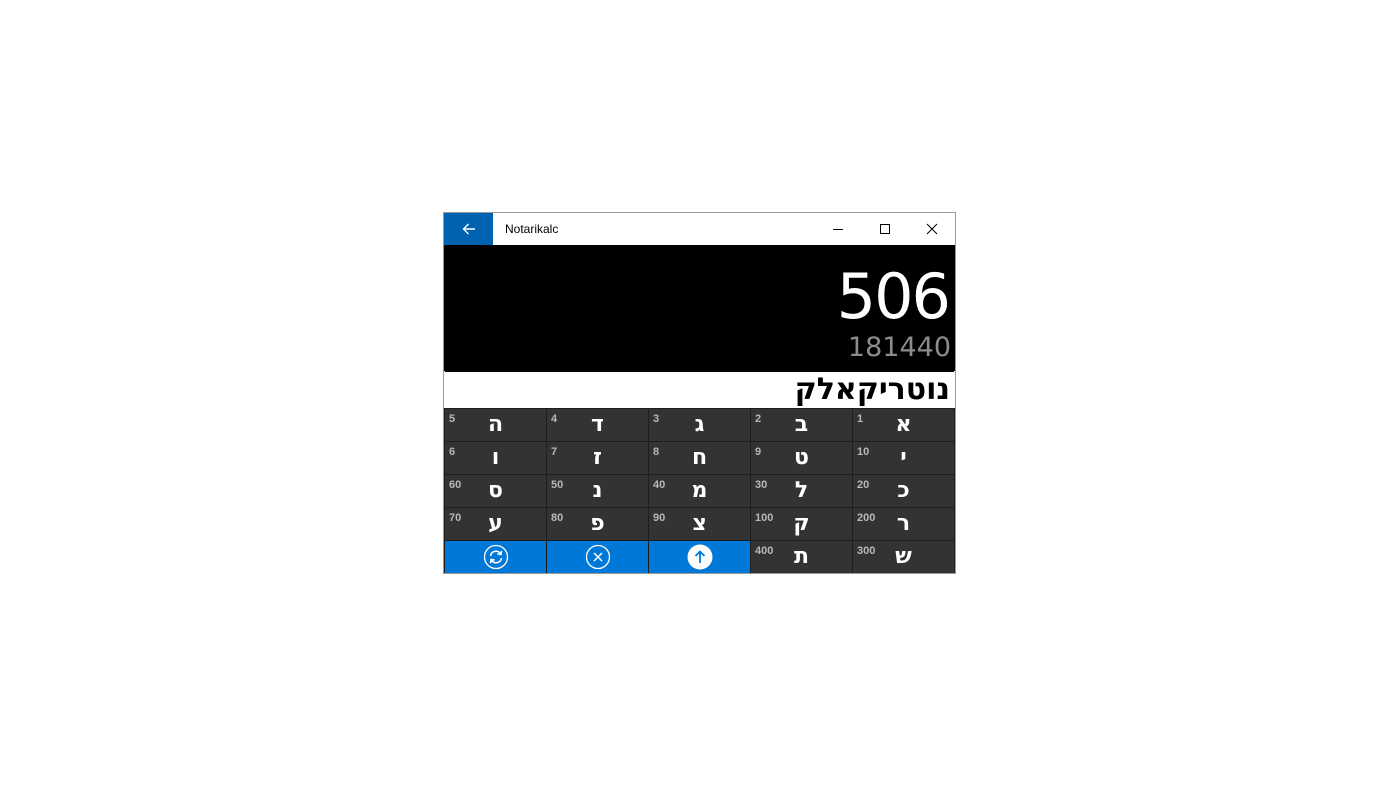  I want to click on clear-button, so click(597, 557).